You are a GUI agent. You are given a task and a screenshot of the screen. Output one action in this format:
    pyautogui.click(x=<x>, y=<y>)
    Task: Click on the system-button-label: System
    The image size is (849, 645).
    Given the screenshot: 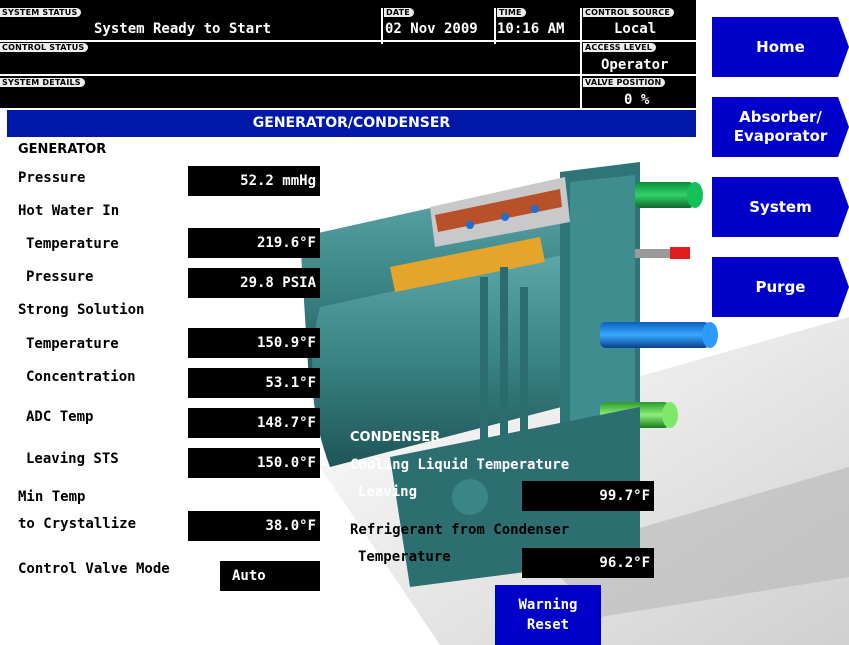 What is the action you would take?
    pyautogui.click(x=780, y=206)
    